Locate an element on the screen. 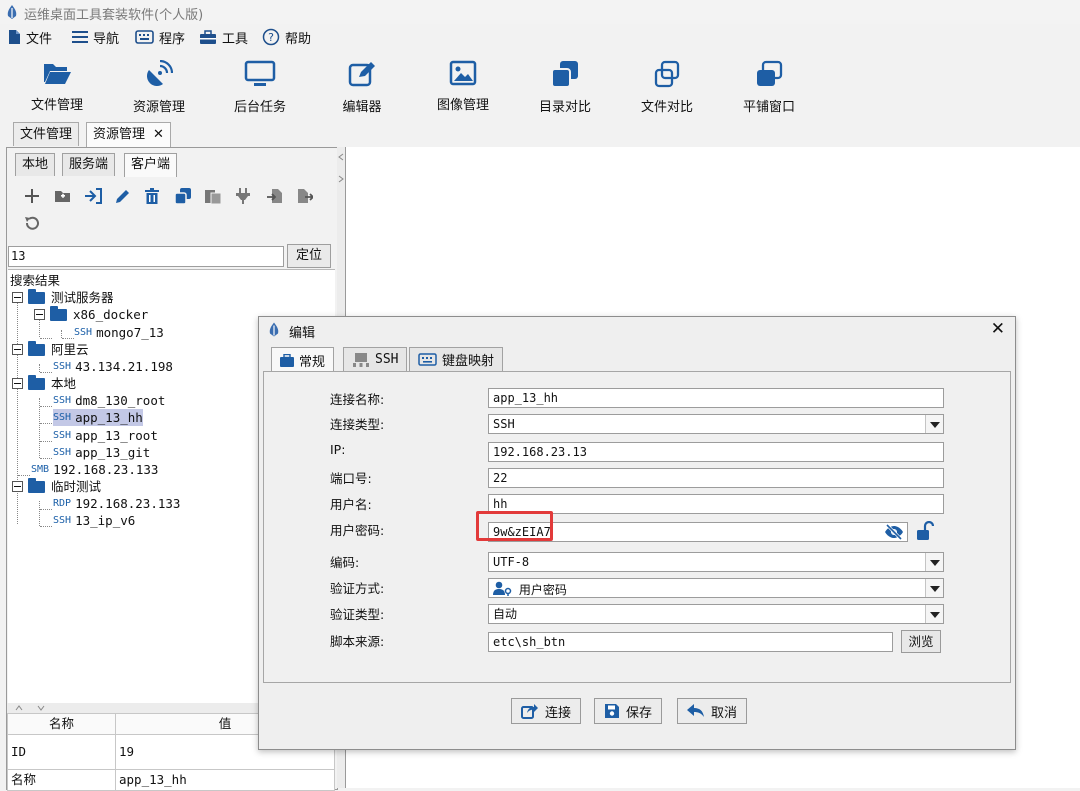  tree-group-x86-docker: x86_docker is located at coordinates (91, 314).